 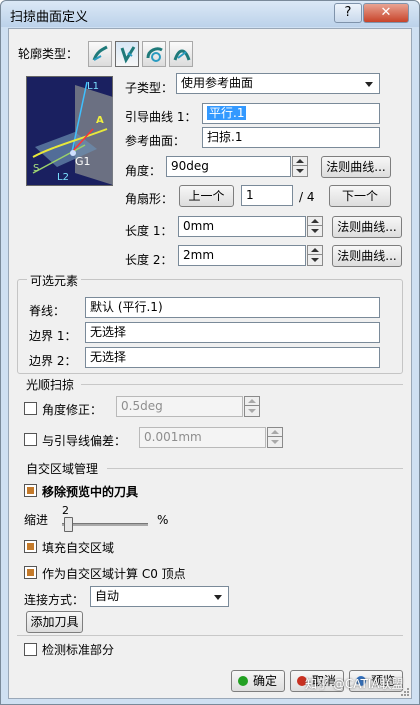 What do you see at coordinates (275, 437) in the screenshot?
I see `deviation-spinner` at bounding box center [275, 437].